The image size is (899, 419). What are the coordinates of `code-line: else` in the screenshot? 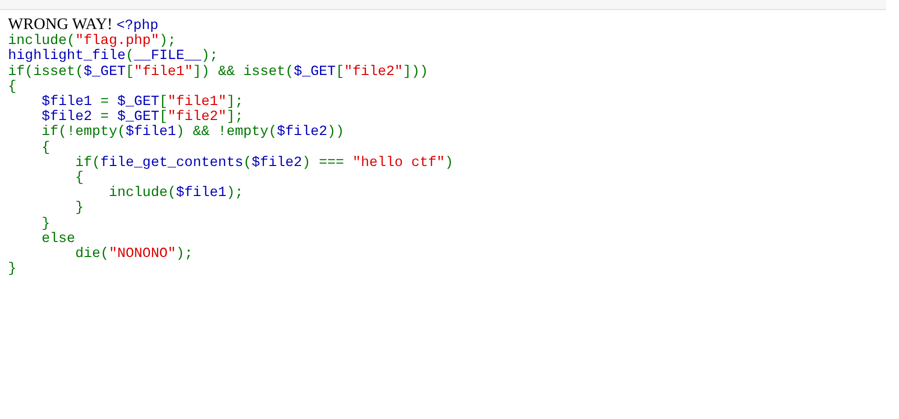 It's located at (58, 240).